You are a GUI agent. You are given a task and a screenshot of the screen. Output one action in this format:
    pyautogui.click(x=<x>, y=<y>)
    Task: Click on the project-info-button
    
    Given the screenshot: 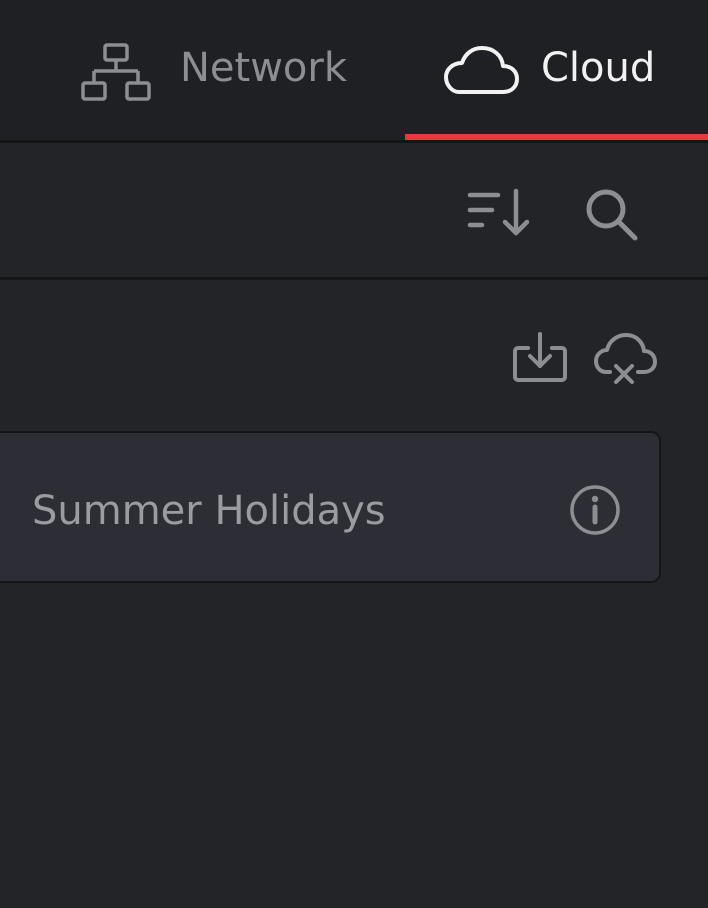 What is the action you would take?
    pyautogui.click(x=595, y=510)
    